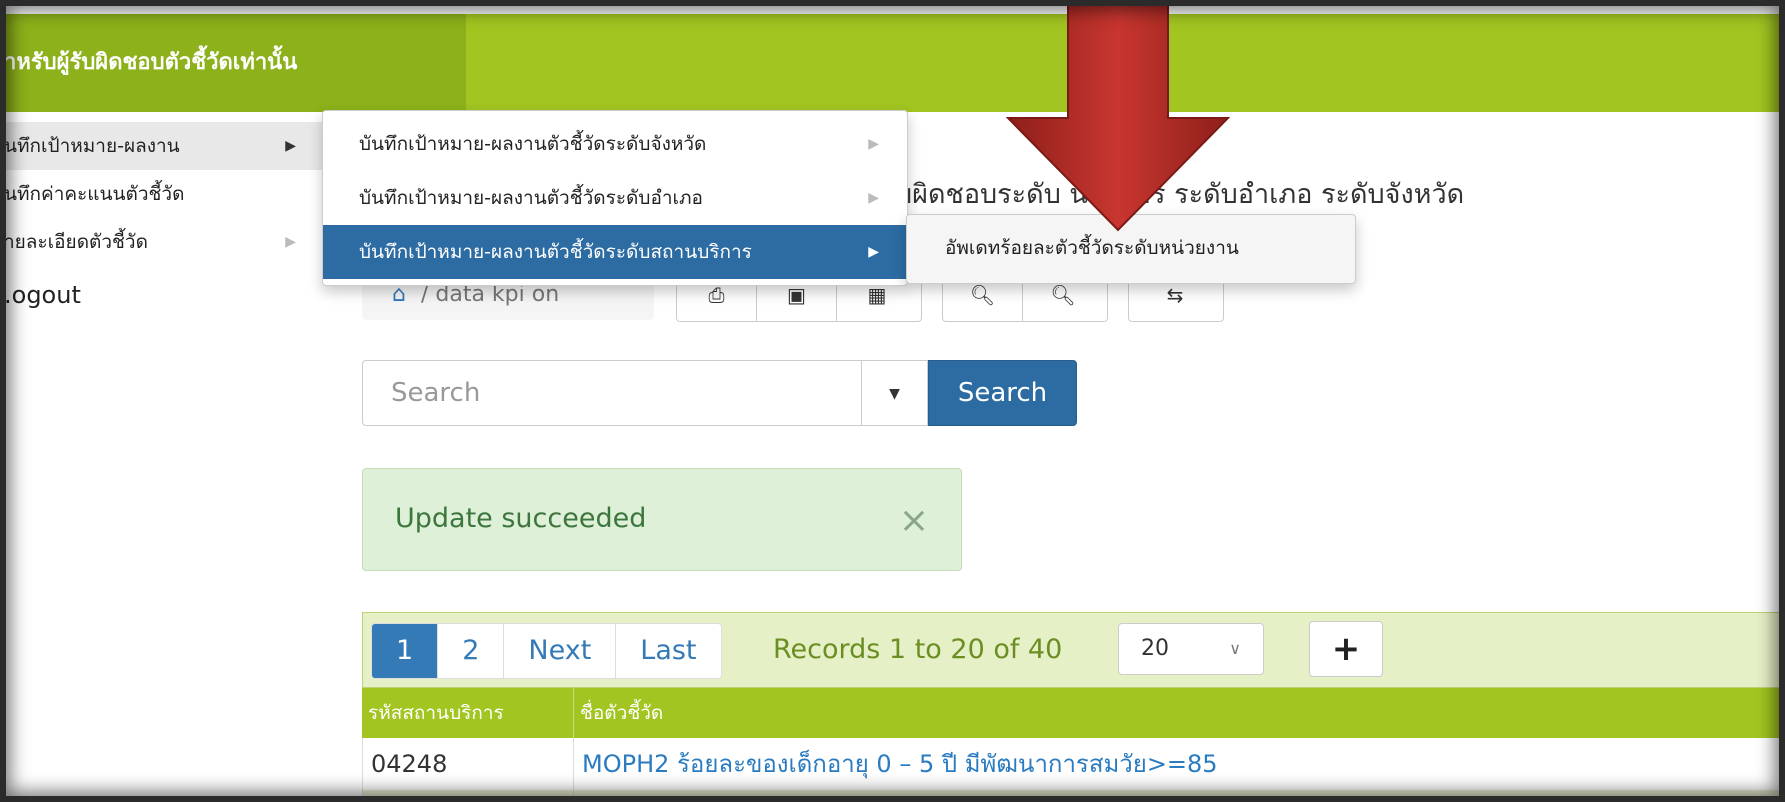 This screenshot has width=1785, height=802. I want to click on column-header-code: รหัสสถานบริการ, so click(468, 713).